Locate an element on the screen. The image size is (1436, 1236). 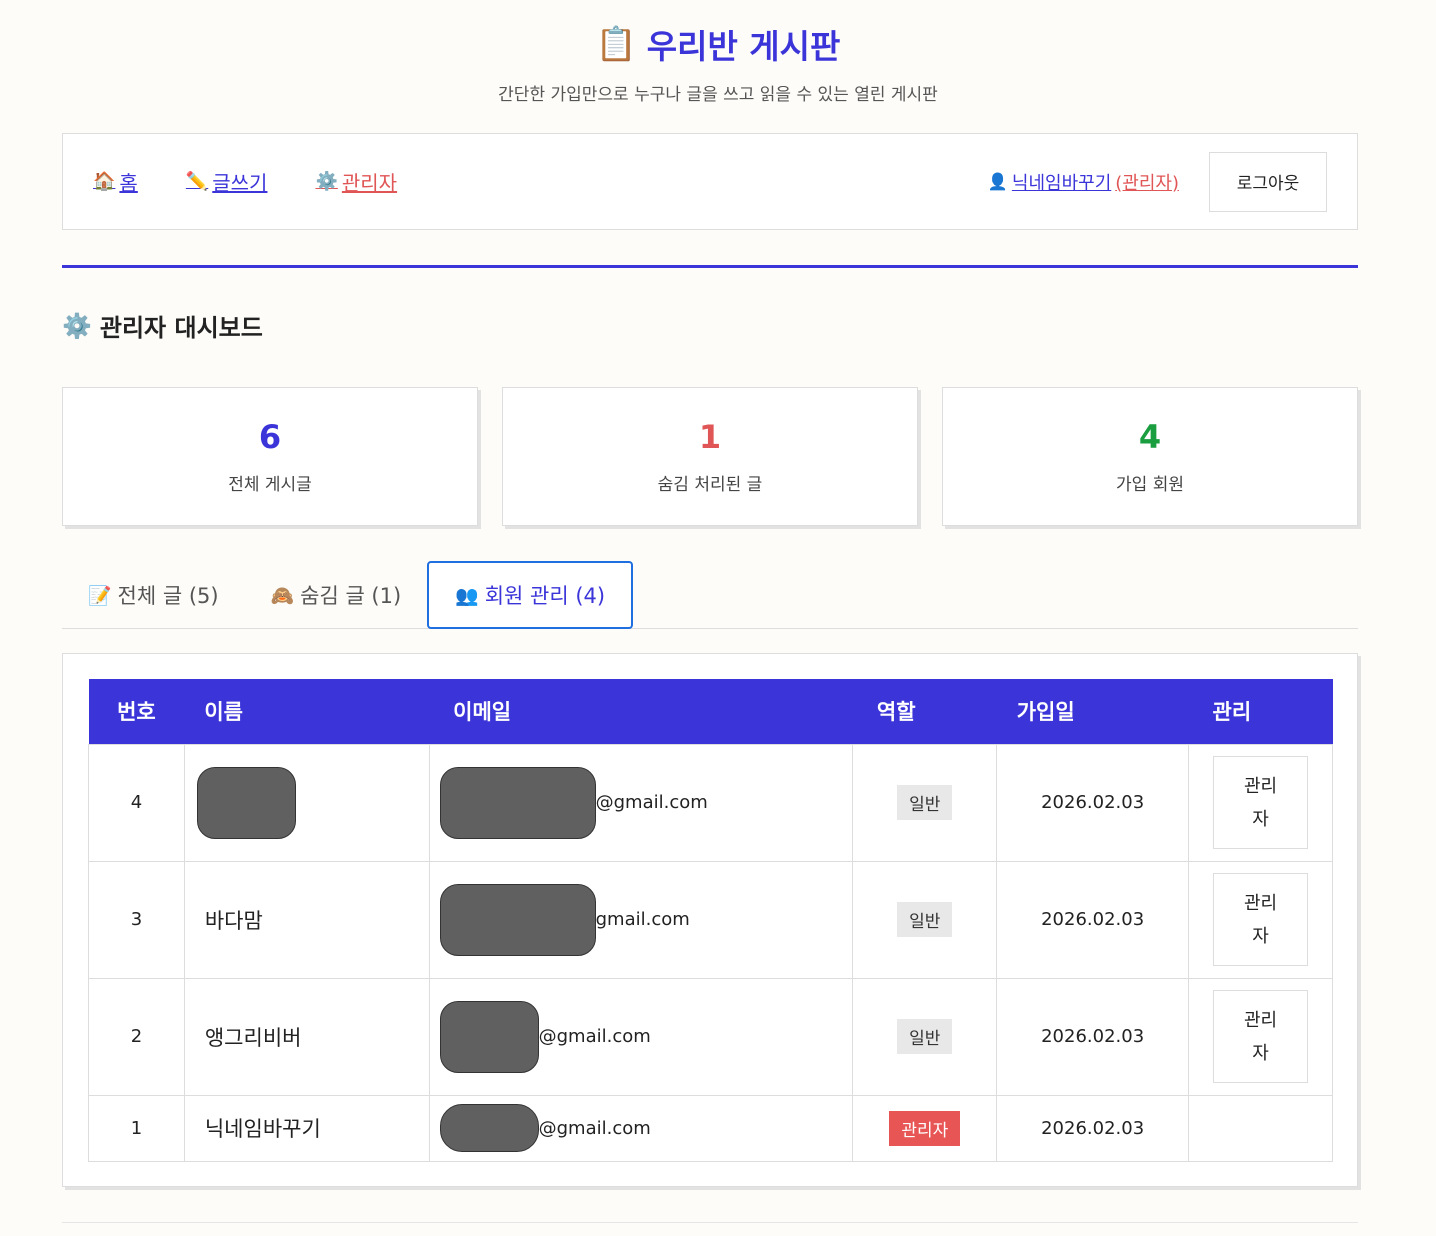
nav-home-label: 홈 is located at coordinates (128, 183).